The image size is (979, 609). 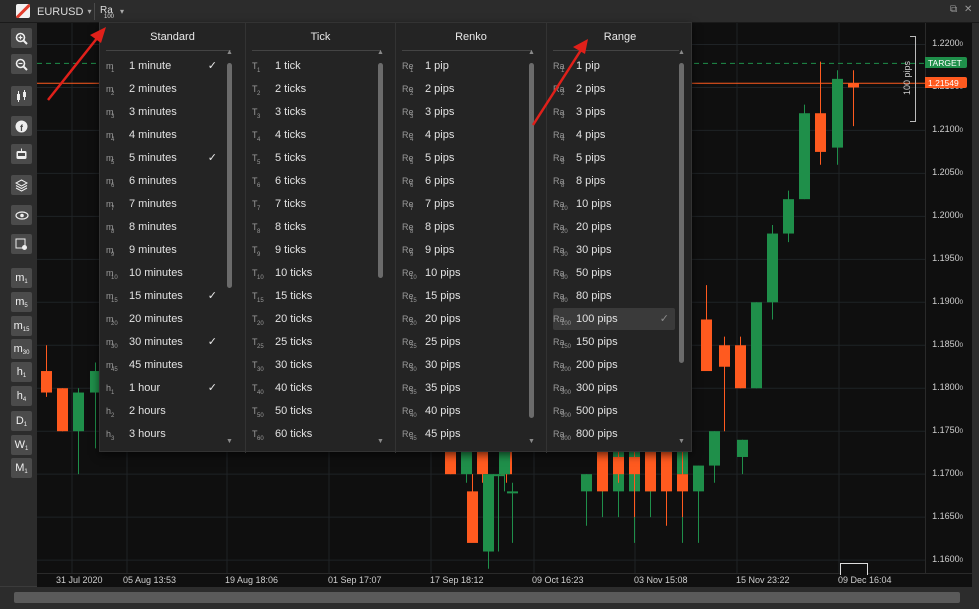 I want to click on timeframe-button: m1, so click(x=21, y=278).